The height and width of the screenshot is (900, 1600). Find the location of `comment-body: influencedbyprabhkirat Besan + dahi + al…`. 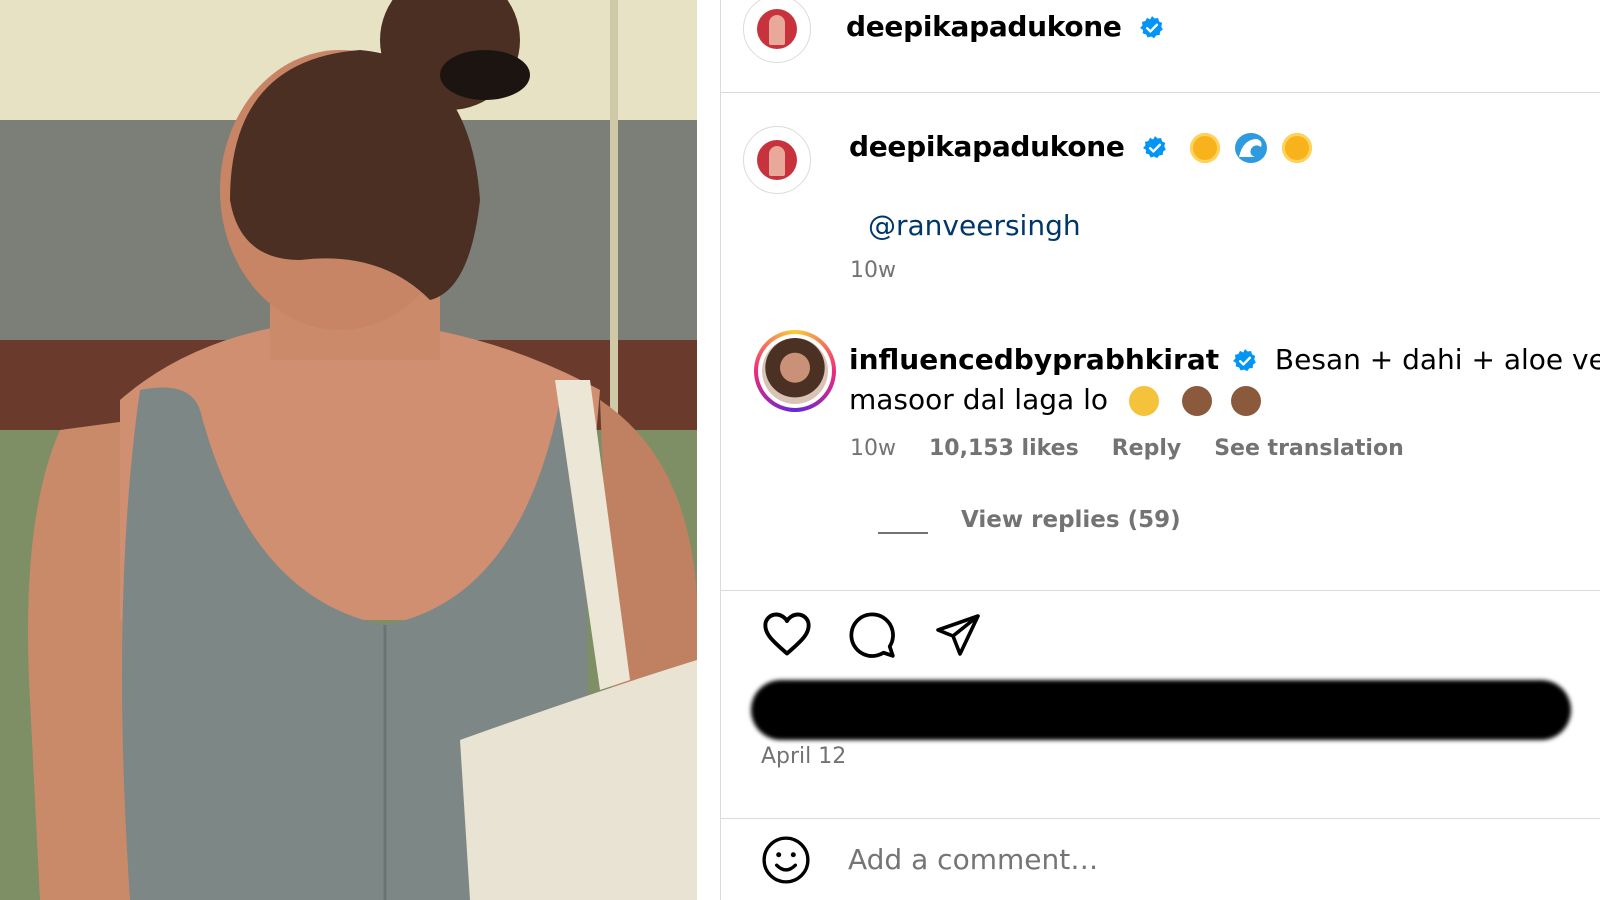

comment-body: influencedbyprabhkirat Besan + dahi + al… is located at coordinates (1224, 380).